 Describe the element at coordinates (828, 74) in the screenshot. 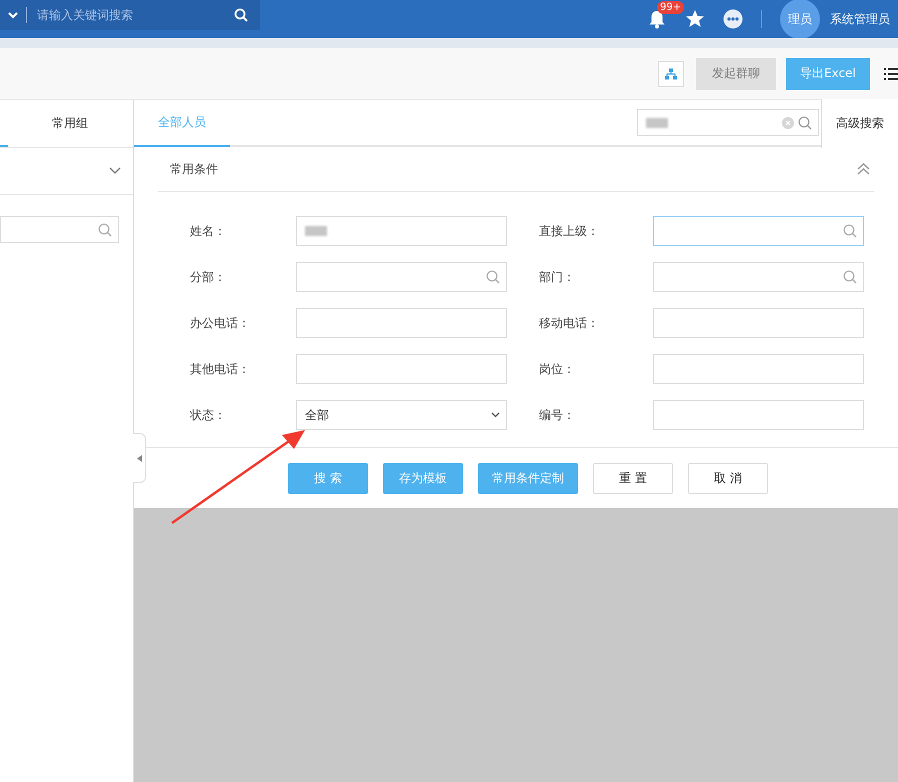

I see `toolbar-button: 导出Excel` at that location.